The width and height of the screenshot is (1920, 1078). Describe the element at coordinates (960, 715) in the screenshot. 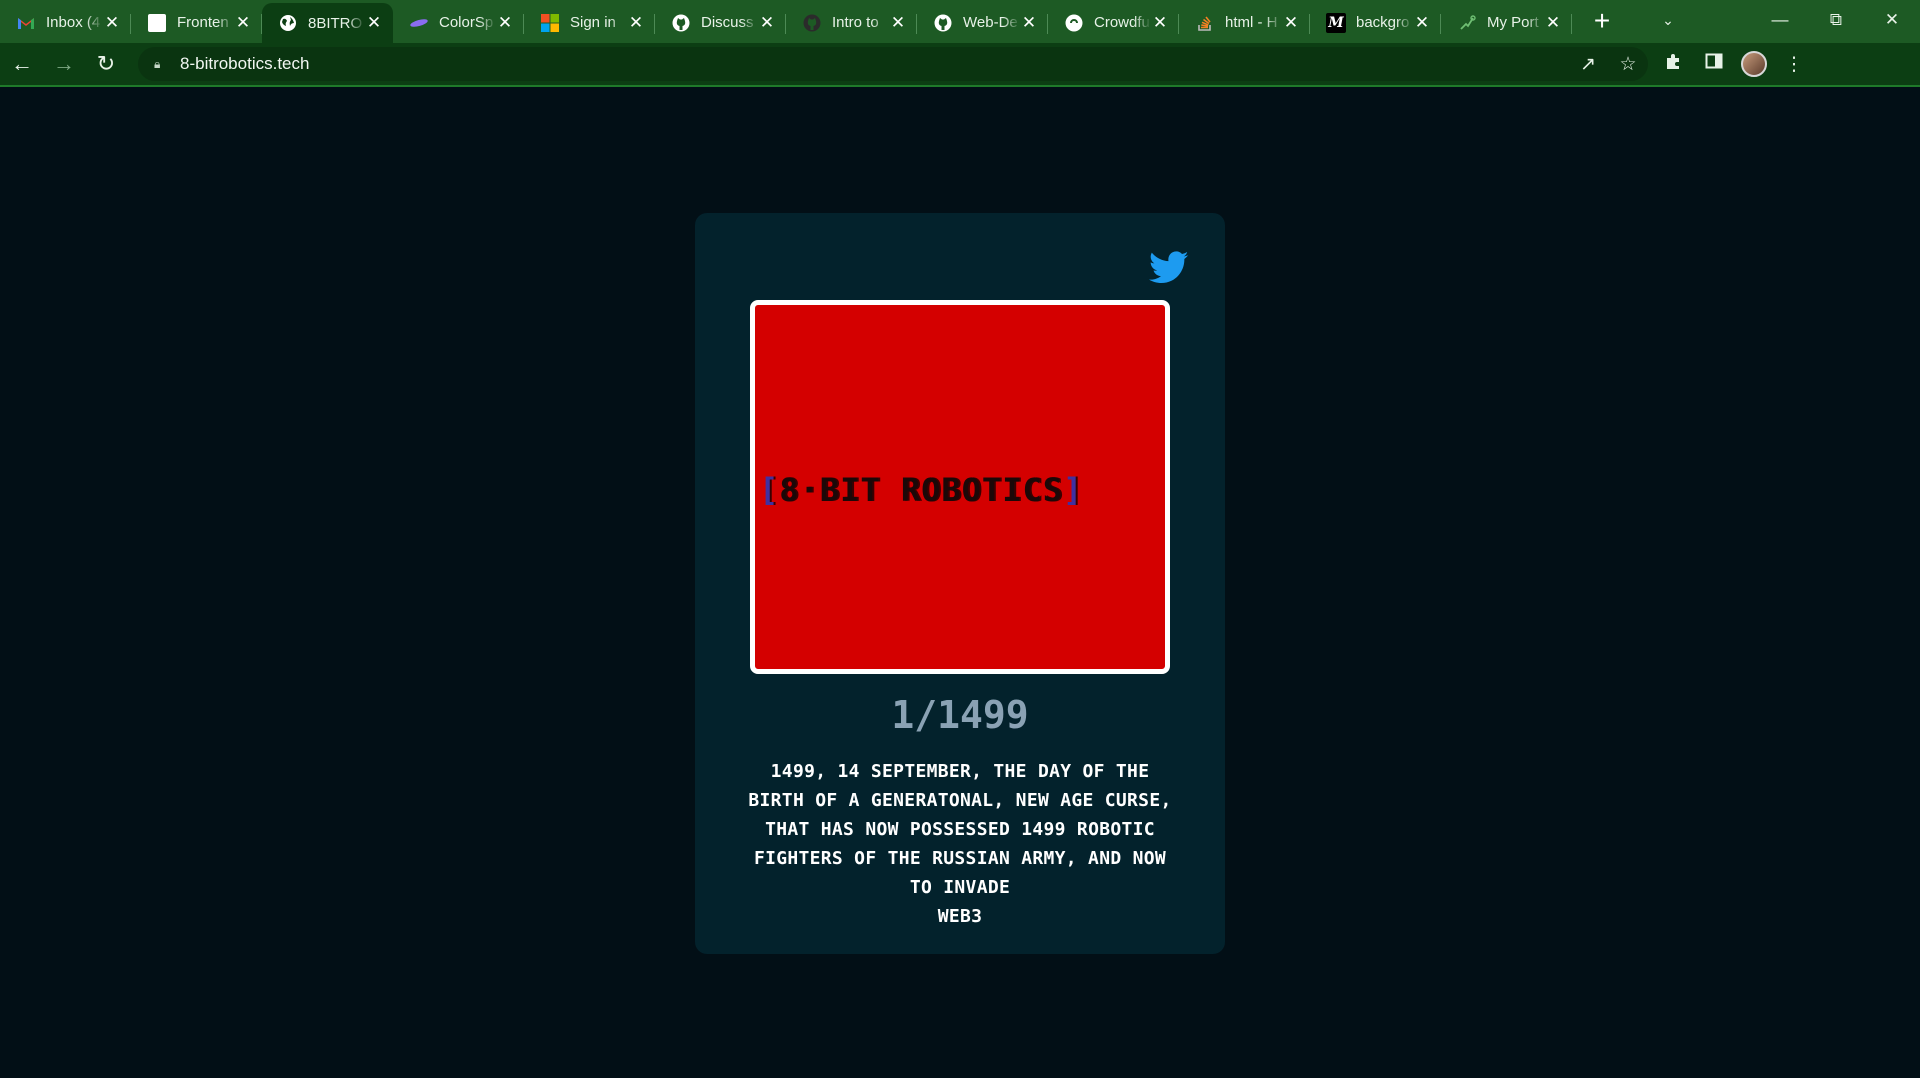

I see `edition-counter: 1/1499` at that location.